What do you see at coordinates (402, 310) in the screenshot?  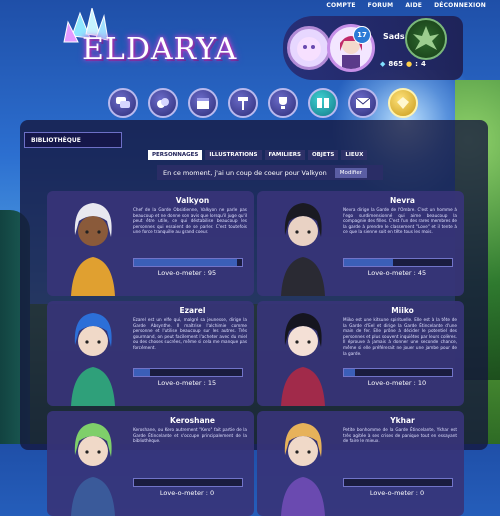 I see `character-name: Miiko` at bounding box center [402, 310].